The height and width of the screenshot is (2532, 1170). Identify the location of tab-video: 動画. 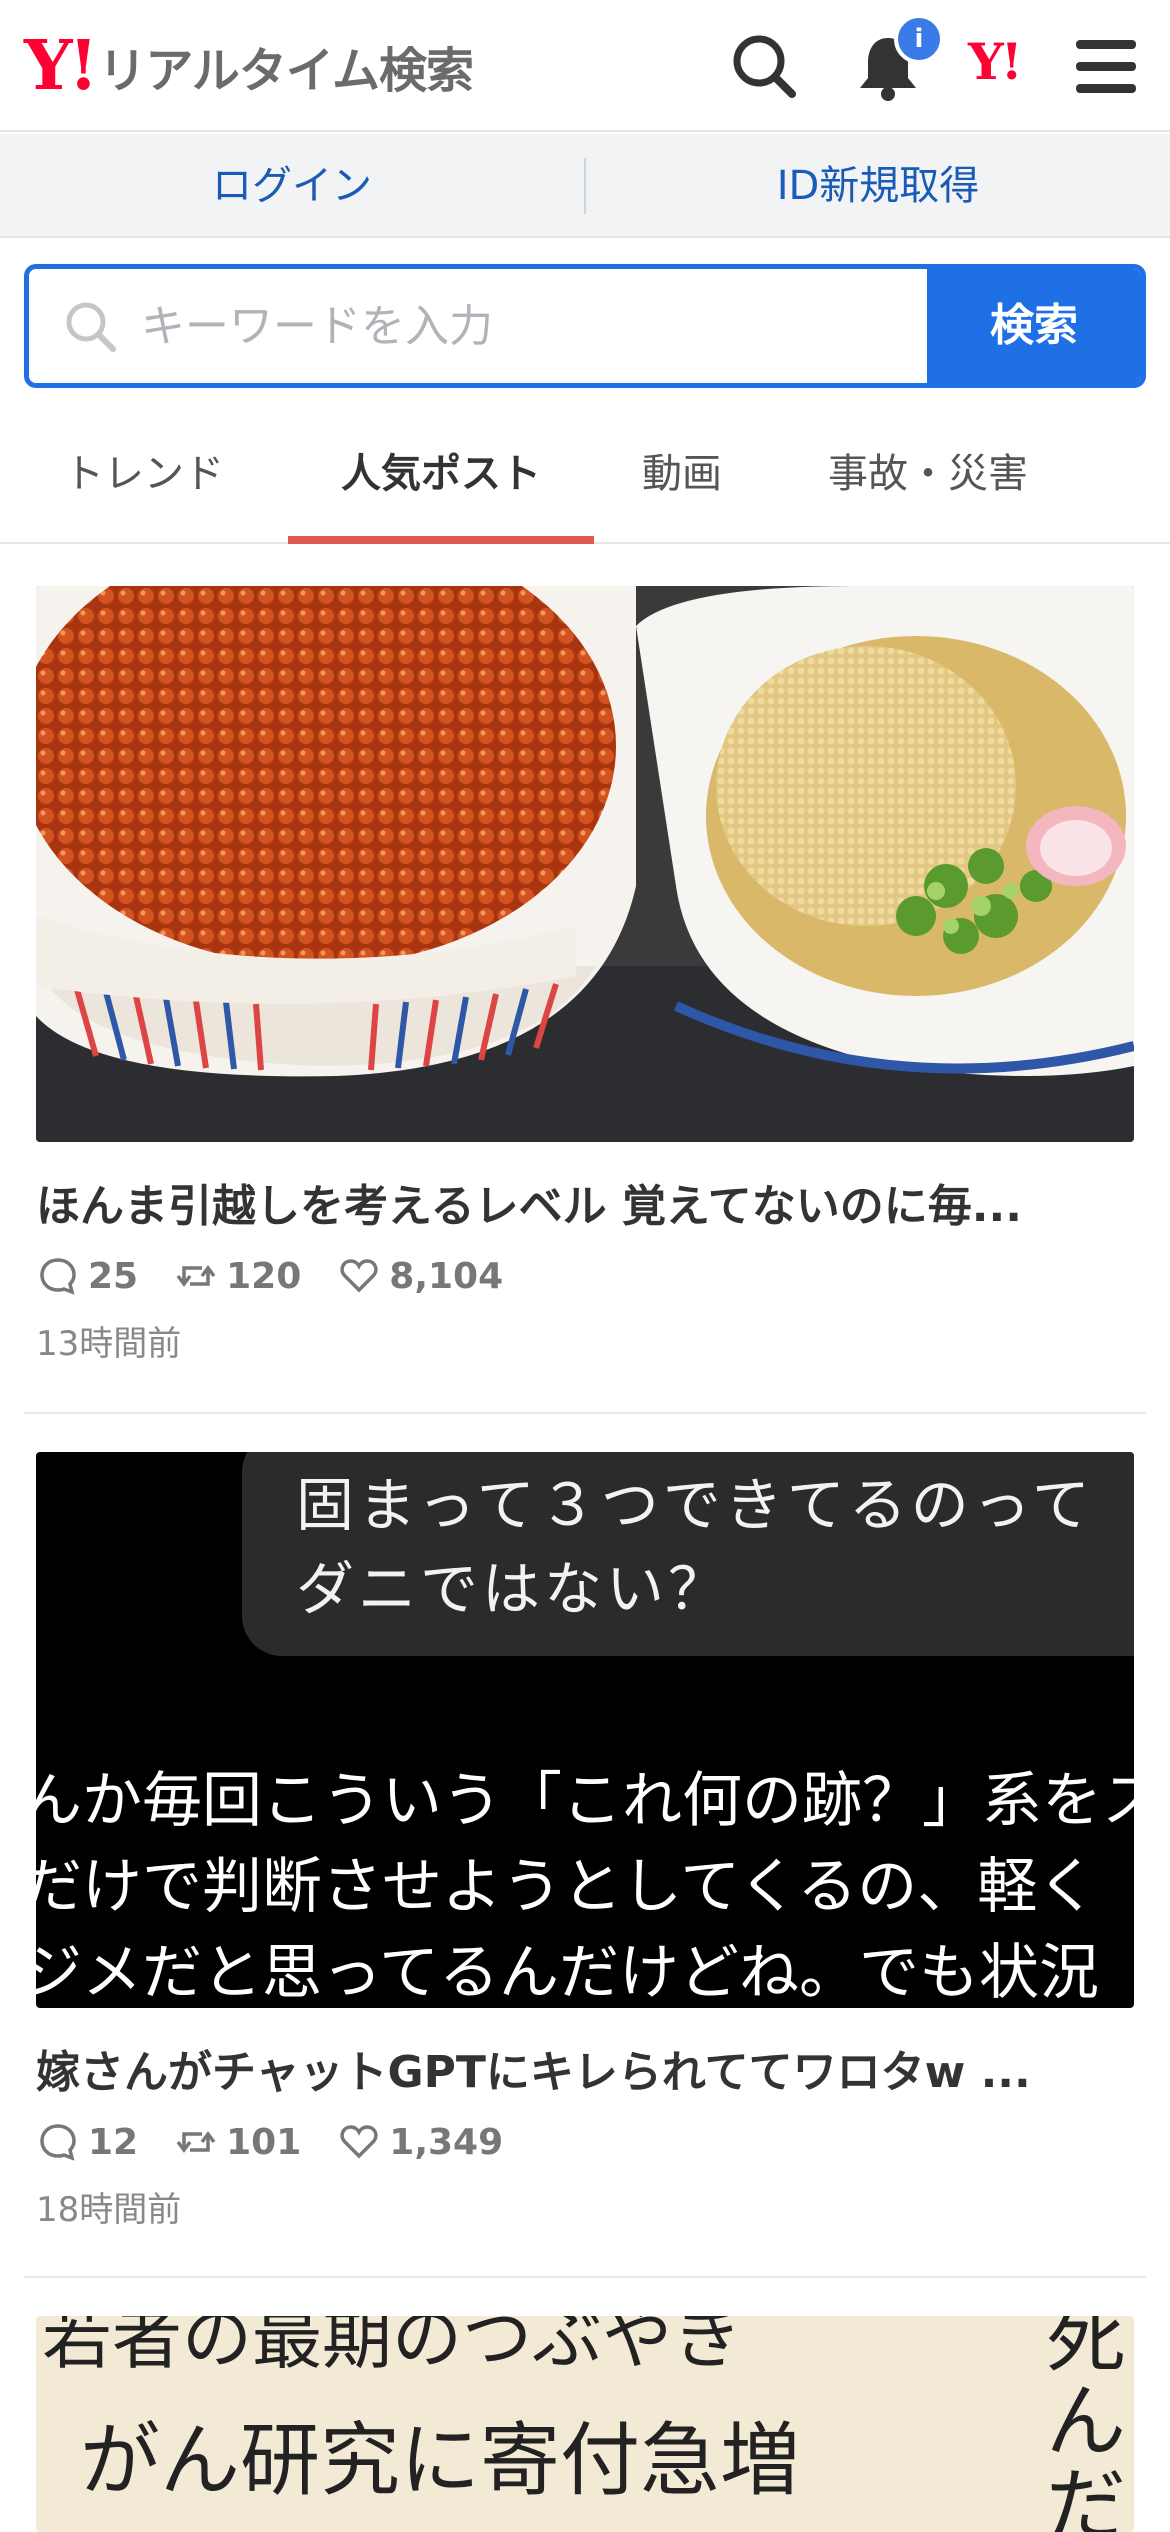
(682, 474).